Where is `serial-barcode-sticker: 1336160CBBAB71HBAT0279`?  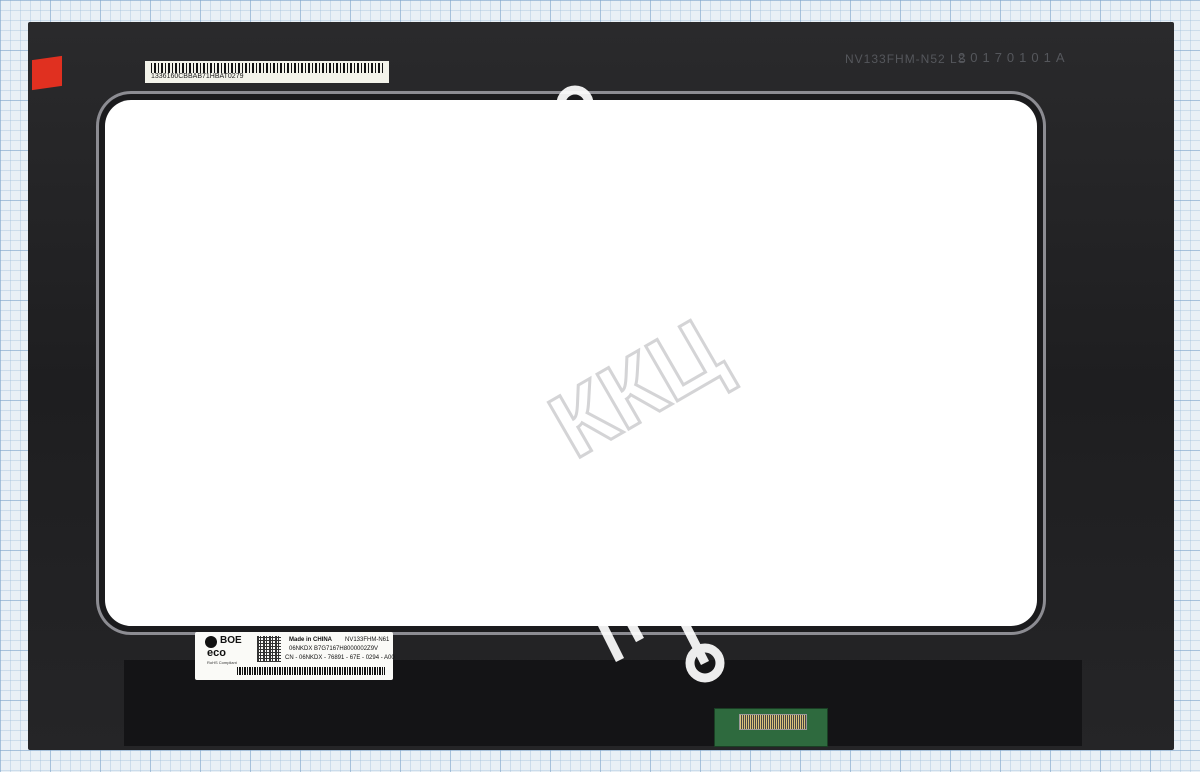
serial-barcode-sticker: 1336160CBBAB71HBAT0279 is located at coordinates (267, 72).